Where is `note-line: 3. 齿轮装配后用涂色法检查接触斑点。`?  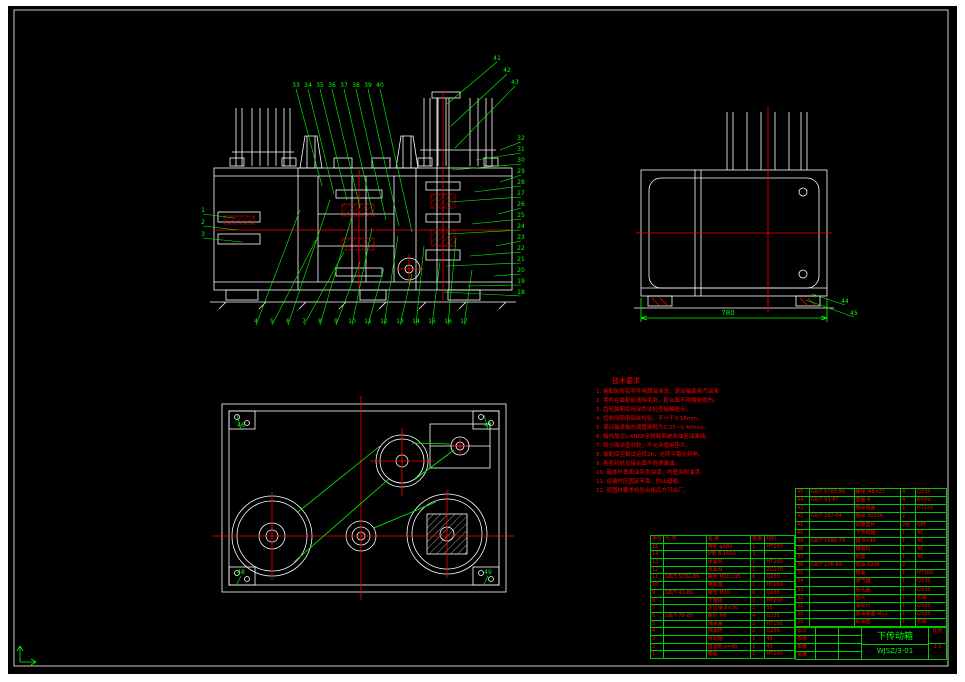
note-line: 3. 齿轮装配后用涂色法检查接触斑点。 is located at coordinates (643, 410).